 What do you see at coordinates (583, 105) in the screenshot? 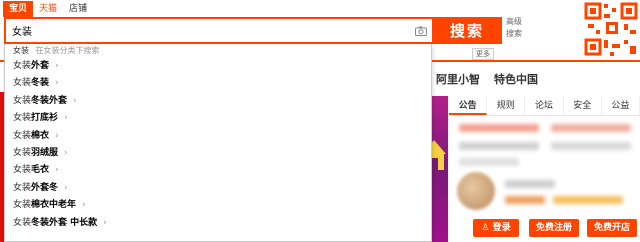
I see `tab-security: 安全` at bounding box center [583, 105].